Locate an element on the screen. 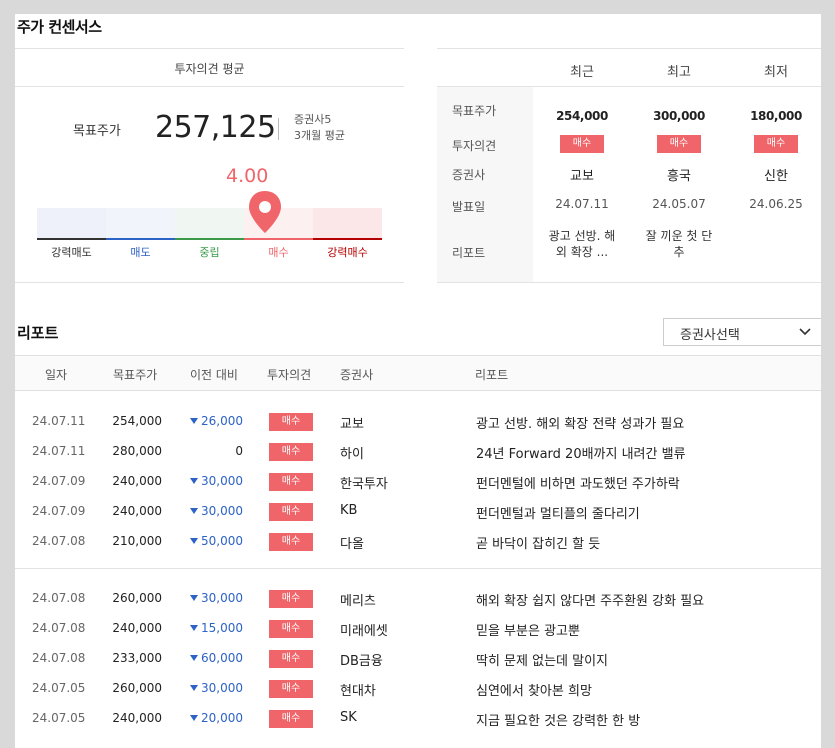  table-row: 24.07.05 260,000 30,000 매수 현대차 심연에서 찾아본 희망 is located at coordinates (418, 689).